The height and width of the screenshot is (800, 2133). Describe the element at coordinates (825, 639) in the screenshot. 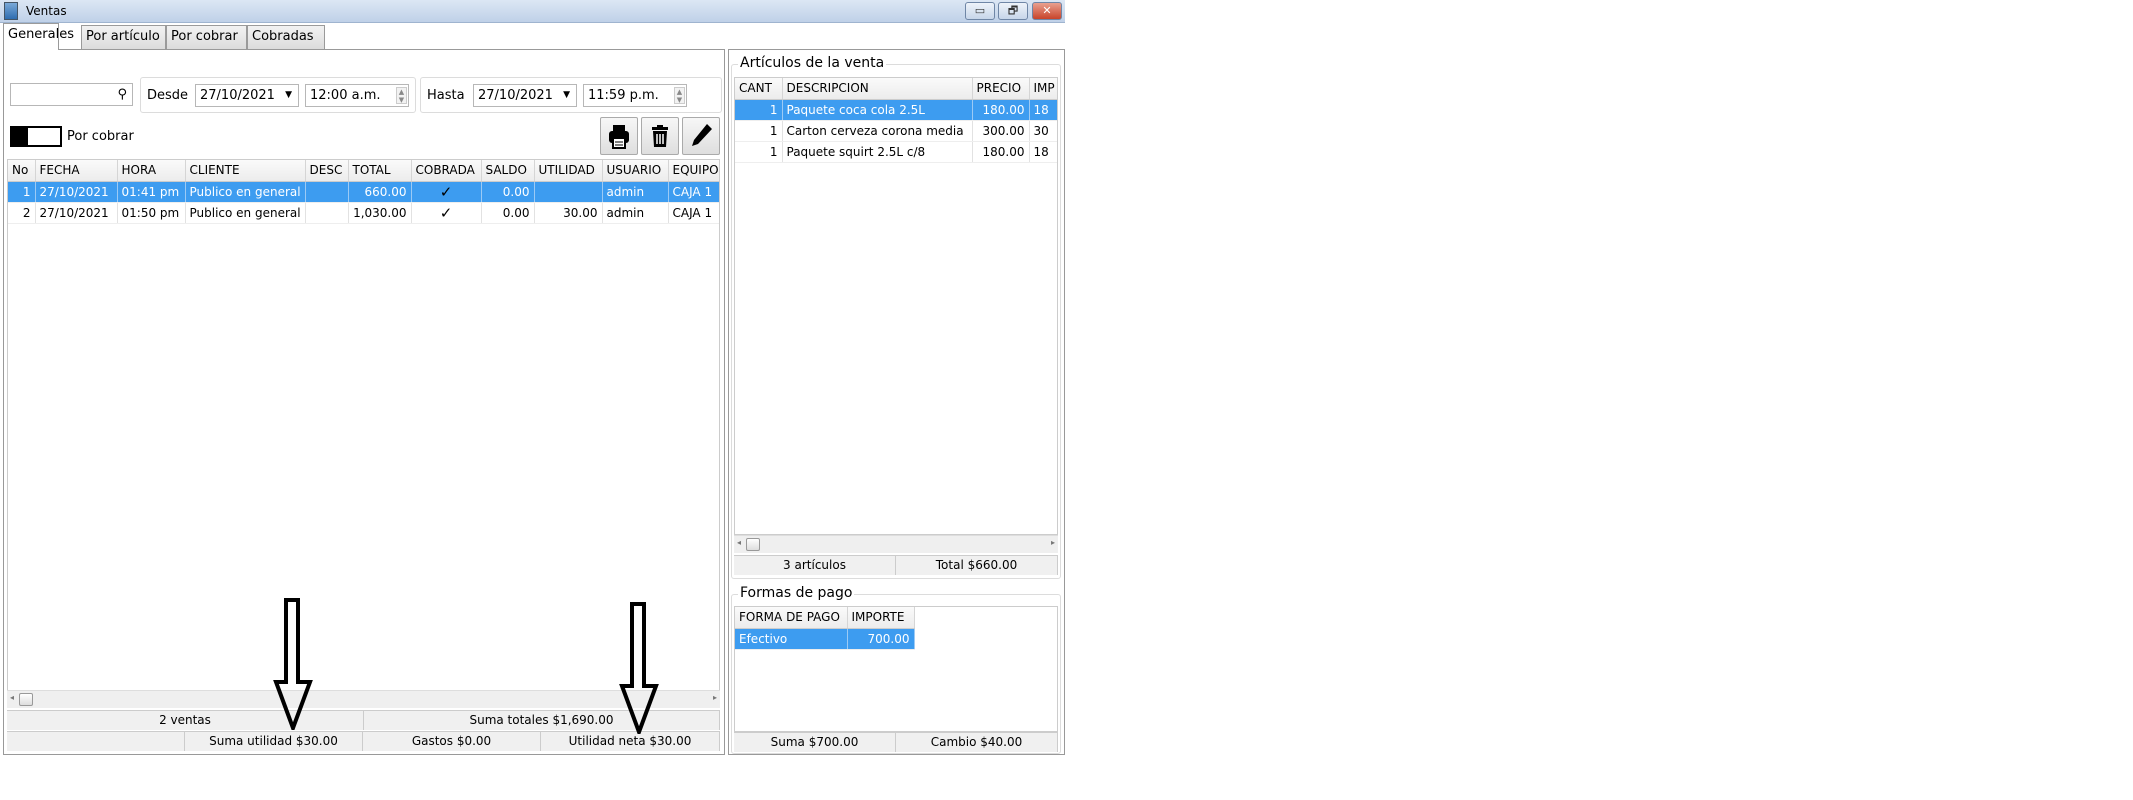

I see `table-row: Efectivo 700.00` at that location.